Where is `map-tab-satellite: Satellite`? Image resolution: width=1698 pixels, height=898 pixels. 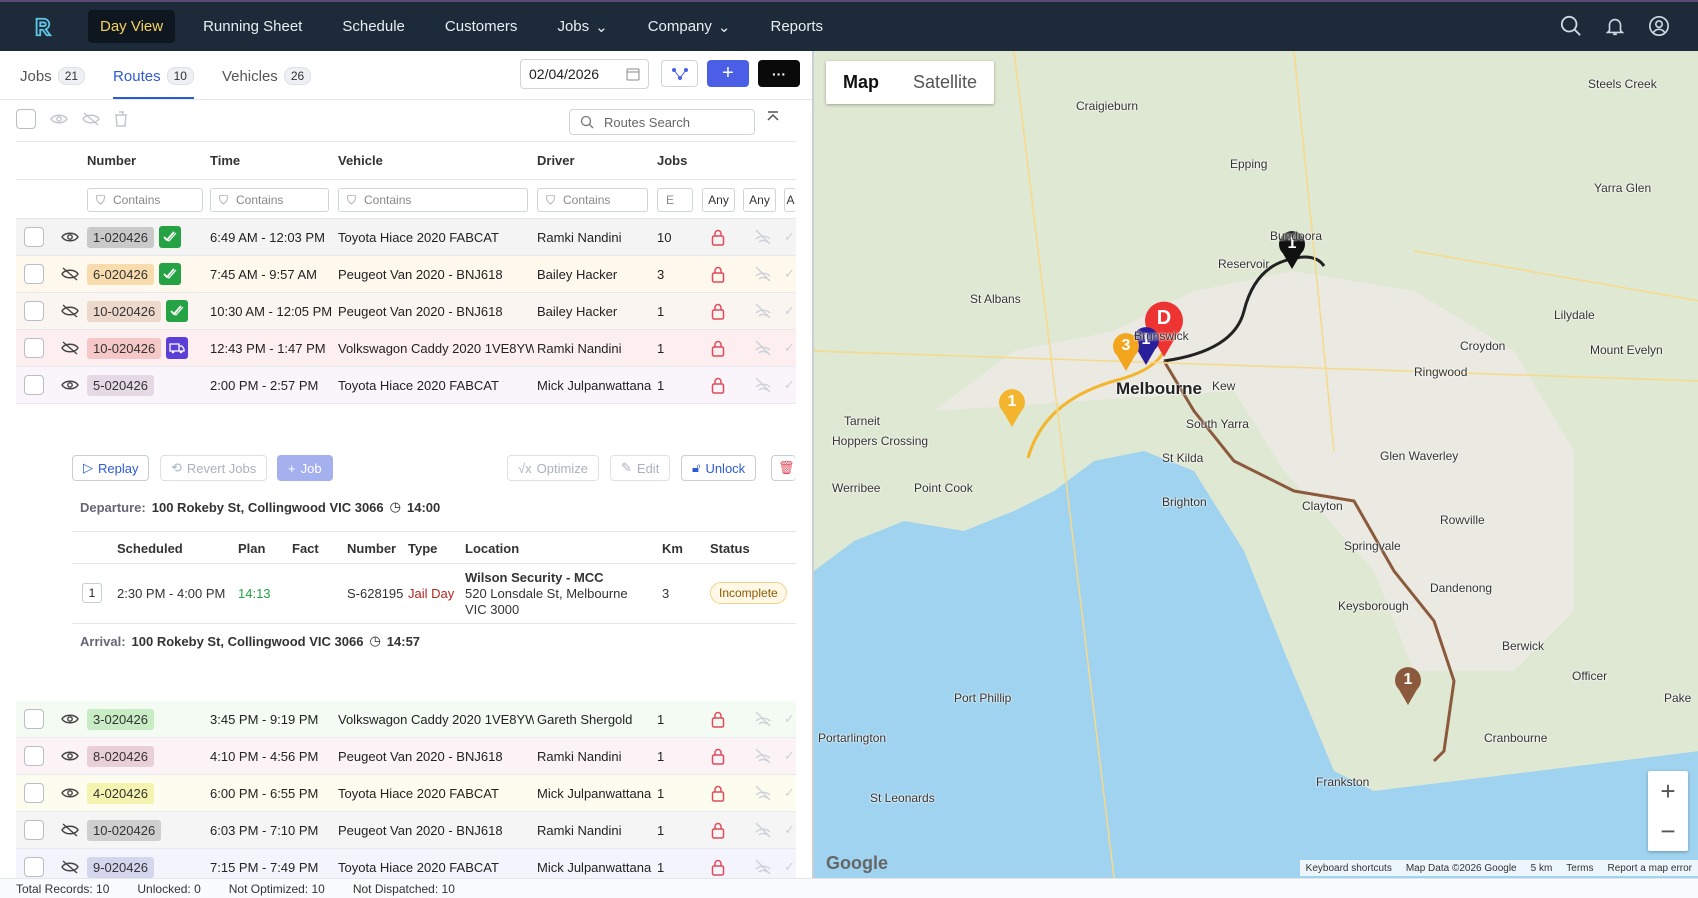
map-tab-satellite: Satellite is located at coordinates (945, 82).